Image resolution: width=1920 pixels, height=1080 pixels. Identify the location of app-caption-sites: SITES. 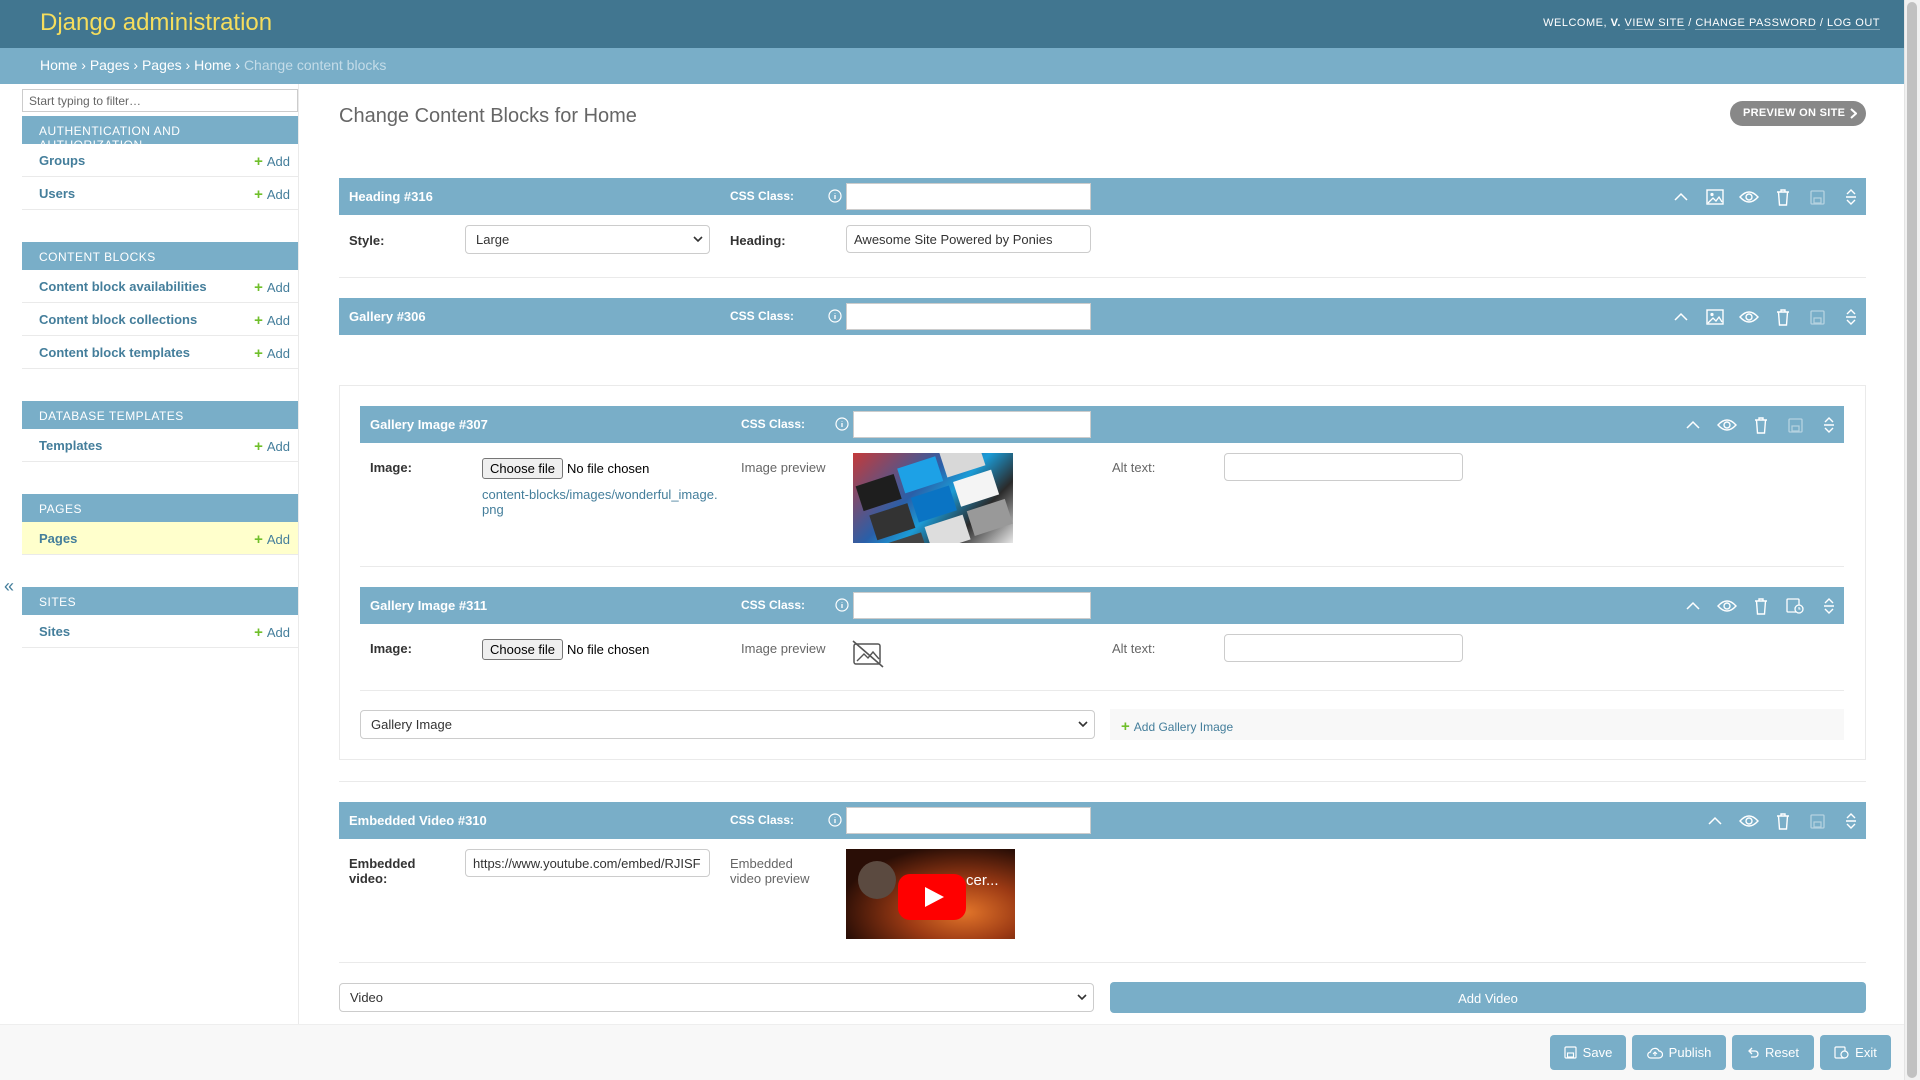
(160, 601).